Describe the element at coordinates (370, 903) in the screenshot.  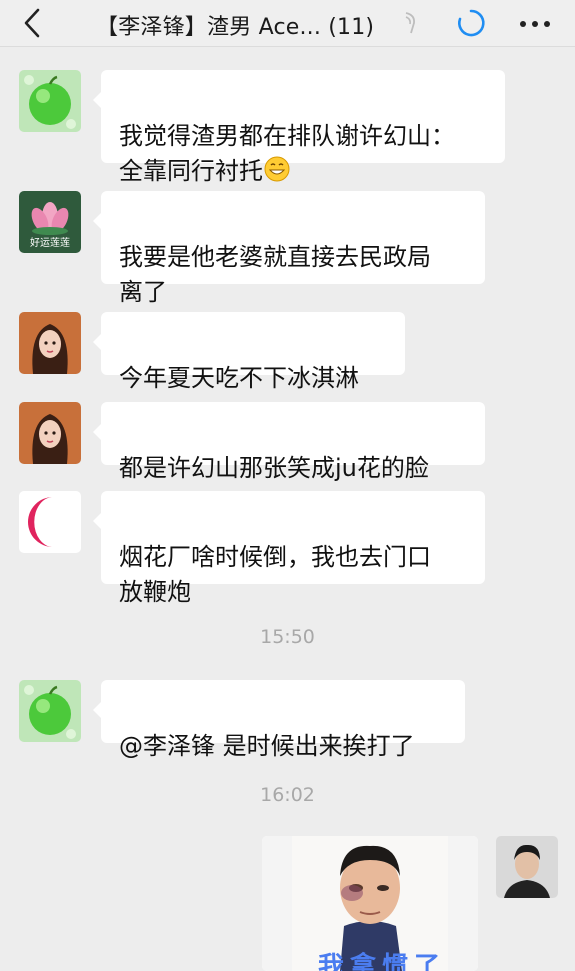
I see `image-message: 我拿惯了` at that location.